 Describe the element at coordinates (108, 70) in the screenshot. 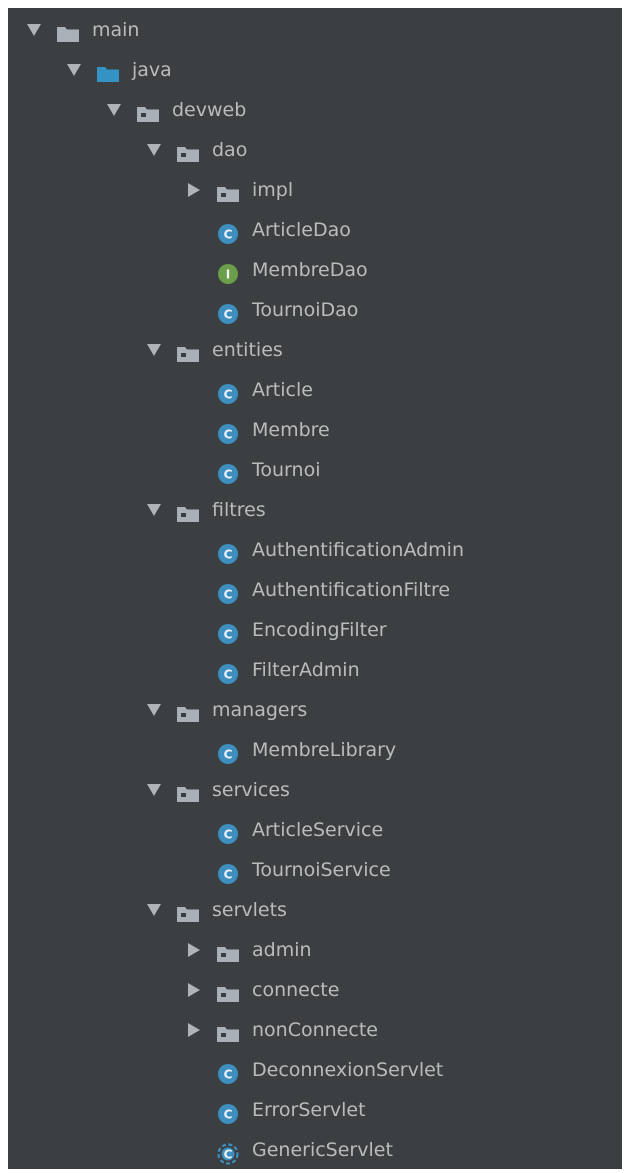

I see `source-folder-icon` at that location.